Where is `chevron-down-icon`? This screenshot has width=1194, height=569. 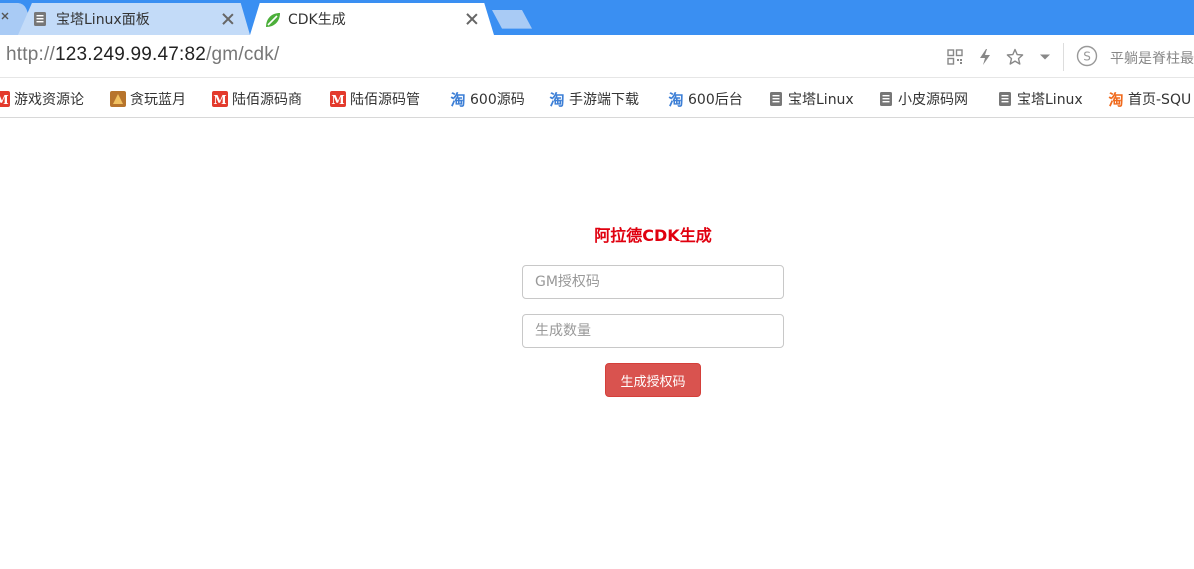
chevron-down-icon is located at coordinates (1045, 57).